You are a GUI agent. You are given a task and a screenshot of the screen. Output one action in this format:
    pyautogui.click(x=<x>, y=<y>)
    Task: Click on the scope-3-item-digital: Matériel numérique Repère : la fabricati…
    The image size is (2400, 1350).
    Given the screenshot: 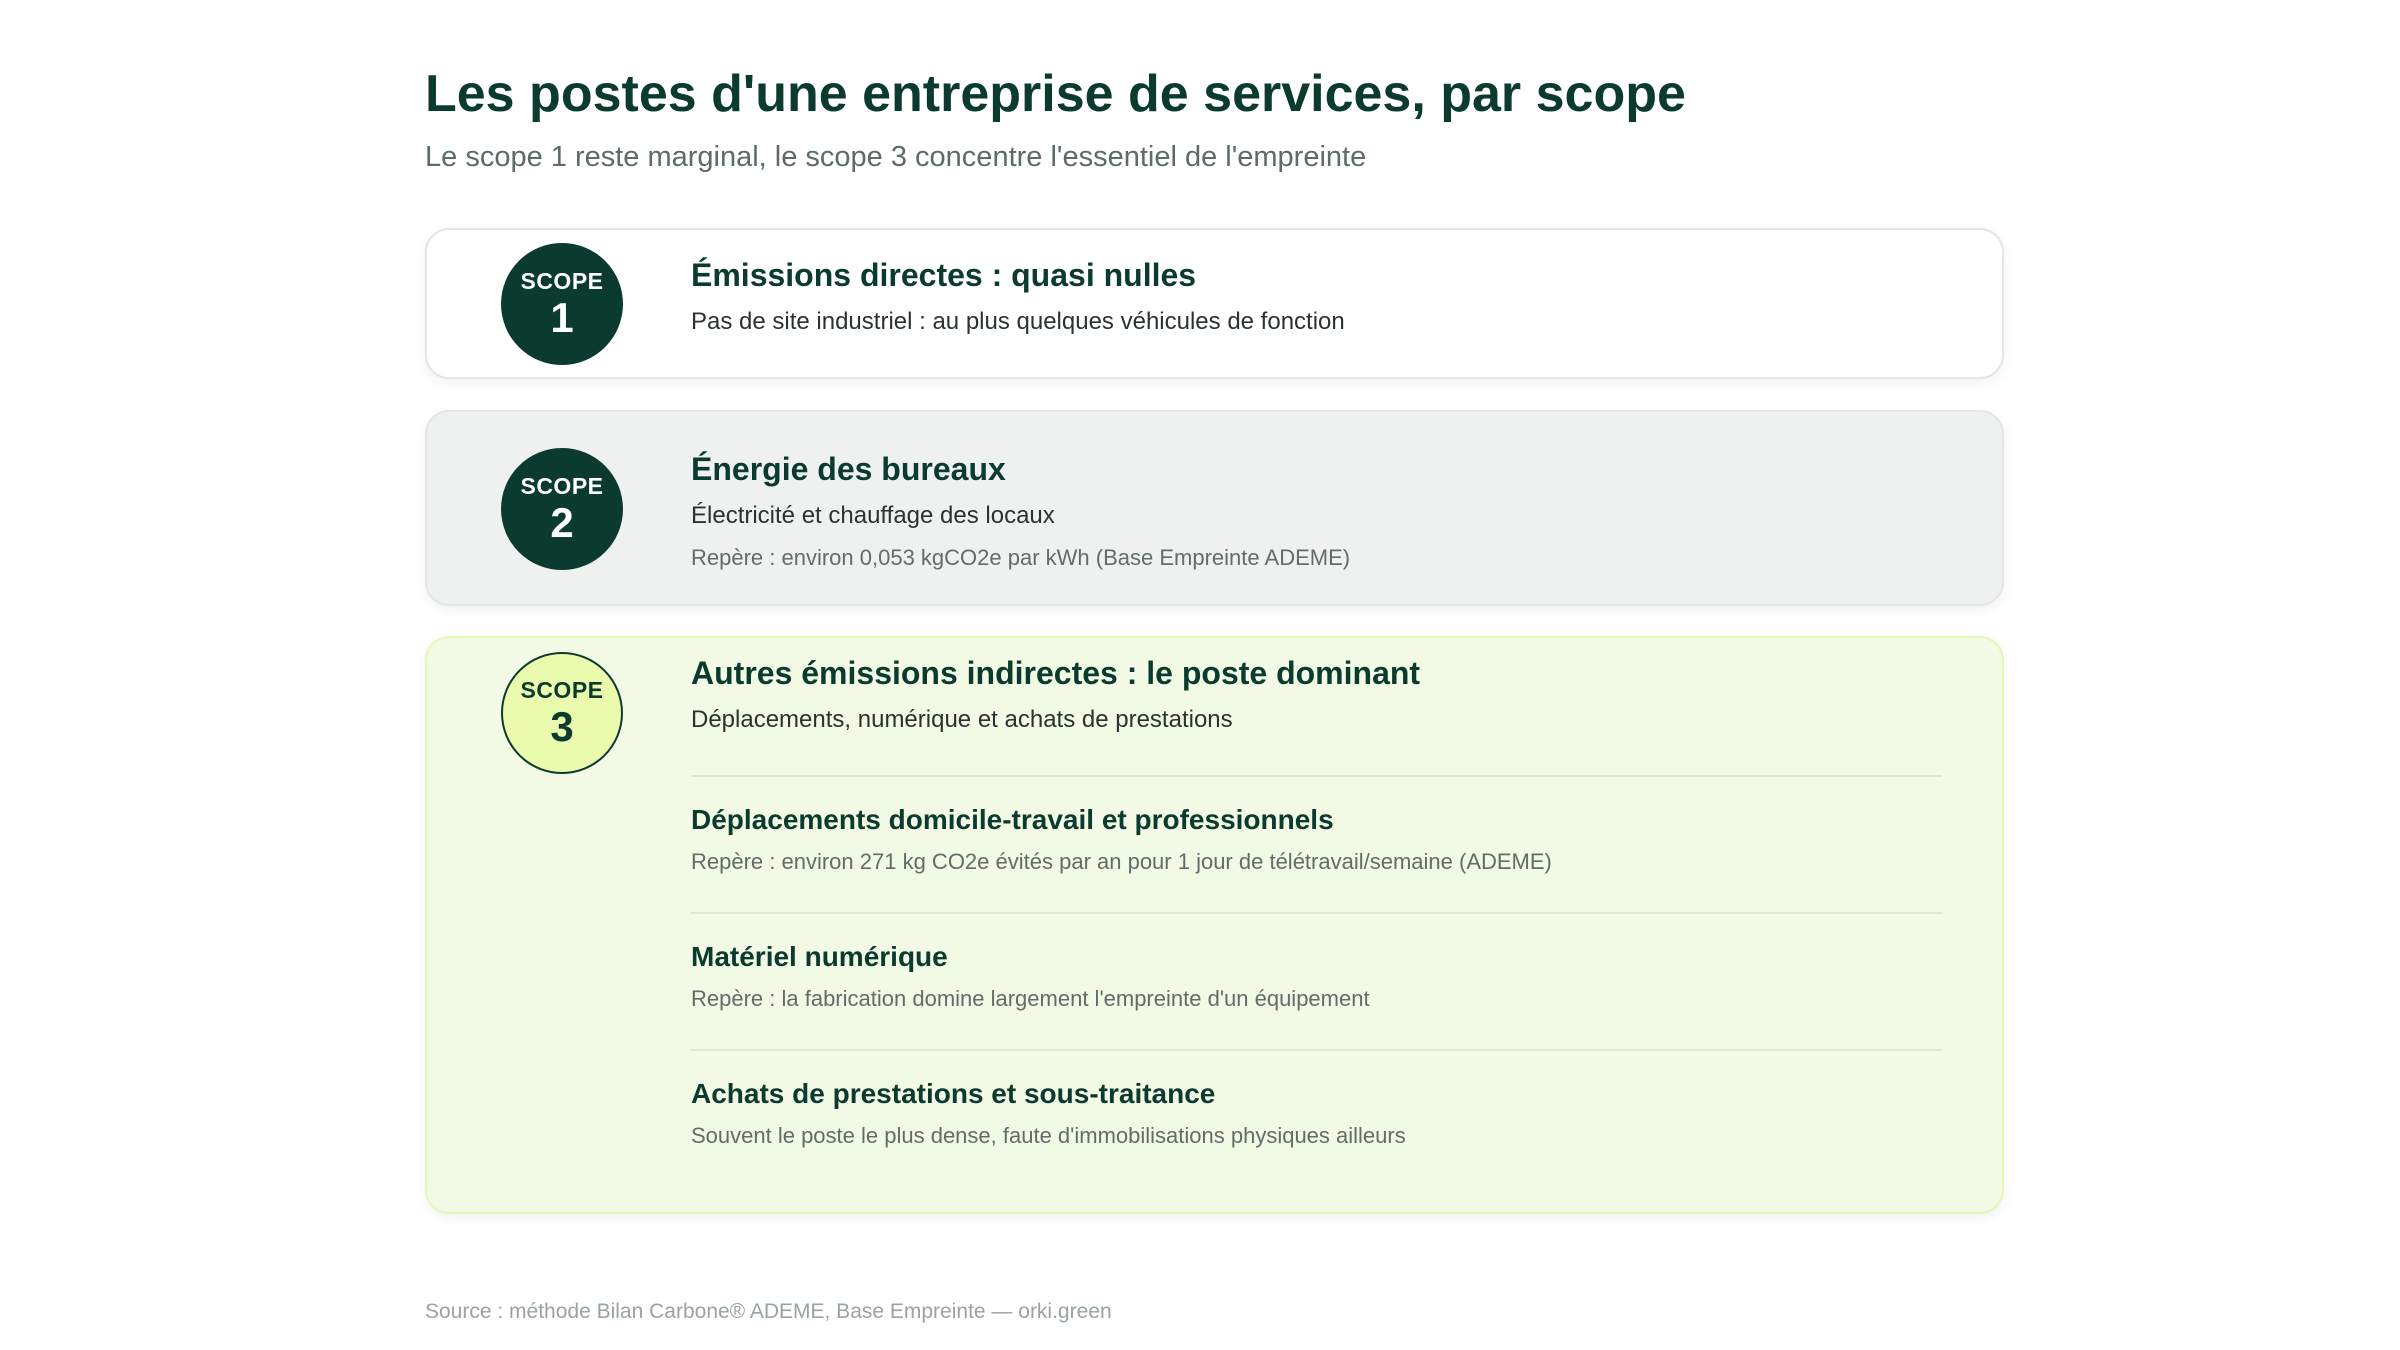 What is the action you would take?
    pyautogui.click(x=1316, y=962)
    